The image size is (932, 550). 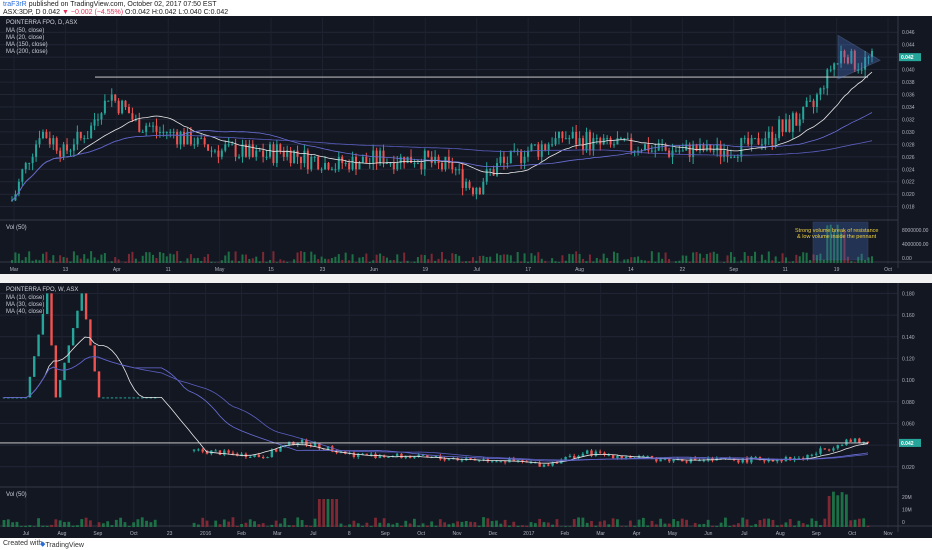 I want to click on legend-entry: MA (50, close), so click(x=25, y=31).